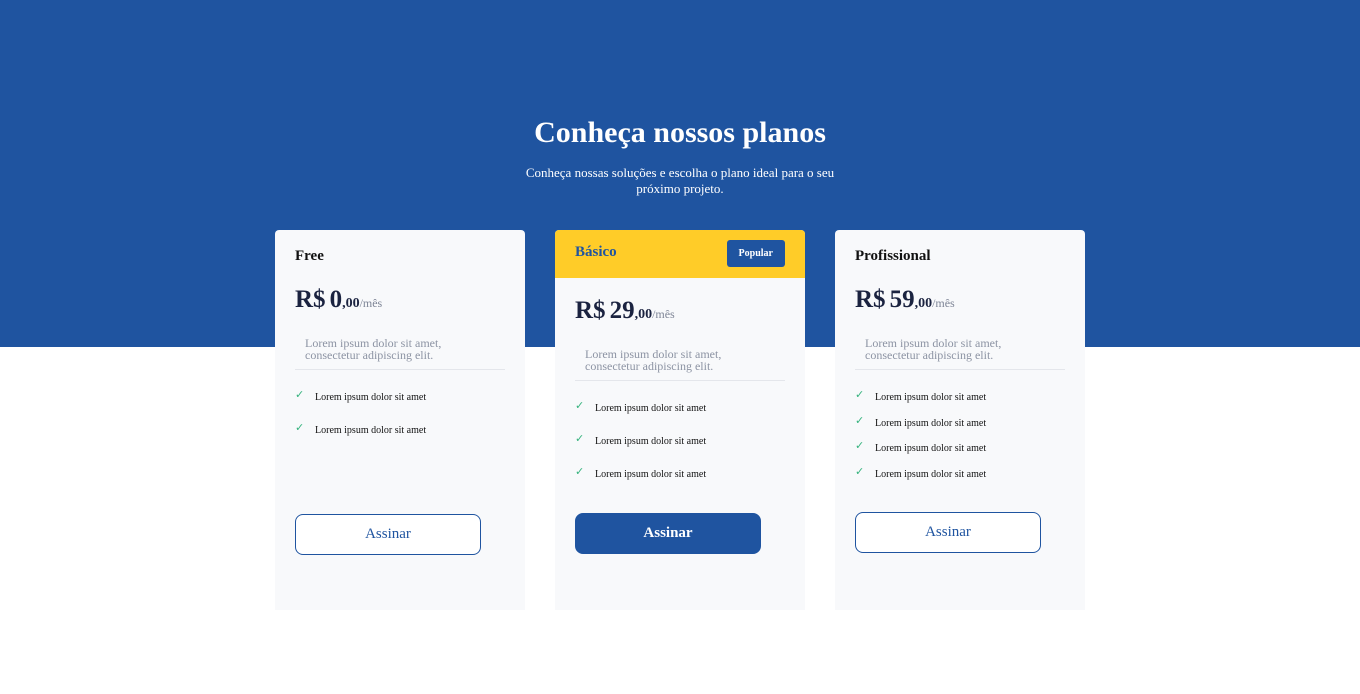 The width and height of the screenshot is (1360, 694). Describe the element at coordinates (668, 533) in the screenshot. I see `subscribe-button-basico: Assinar` at that location.